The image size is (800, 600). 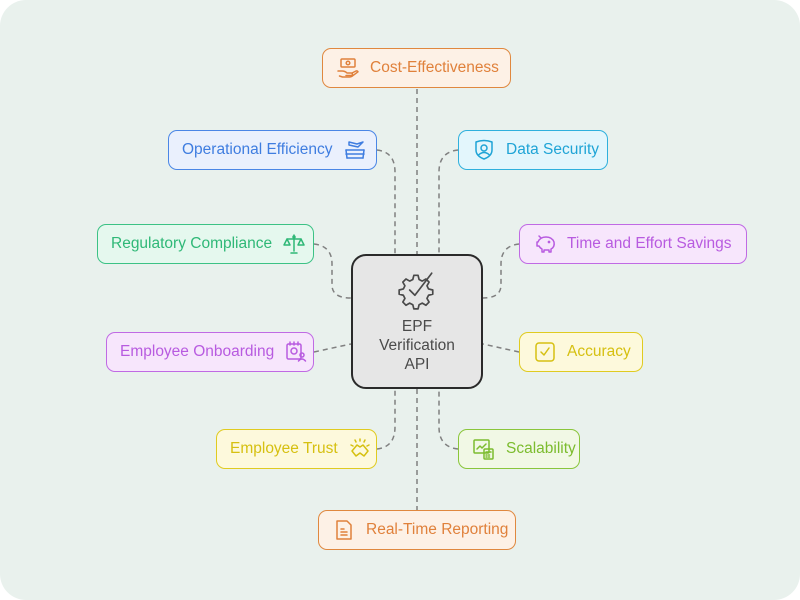 What do you see at coordinates (448, 419) in the screenshot?
I see `connector-scalability` at bounding box center [448, 419].